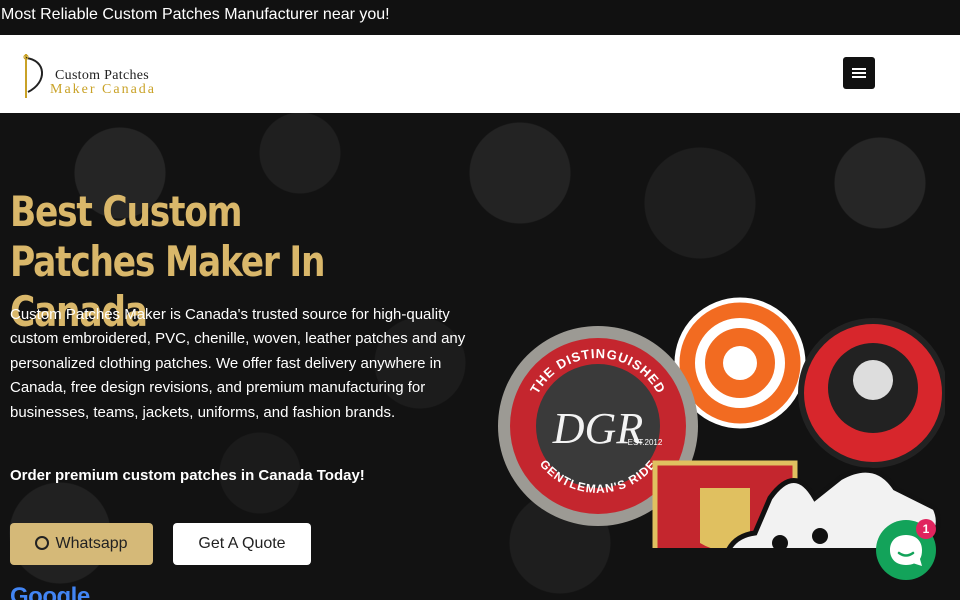  What do you see at coordinates (859, 73) in the screenshot?
I see `hamburger-menu-button` at bounding box center [859, 73].